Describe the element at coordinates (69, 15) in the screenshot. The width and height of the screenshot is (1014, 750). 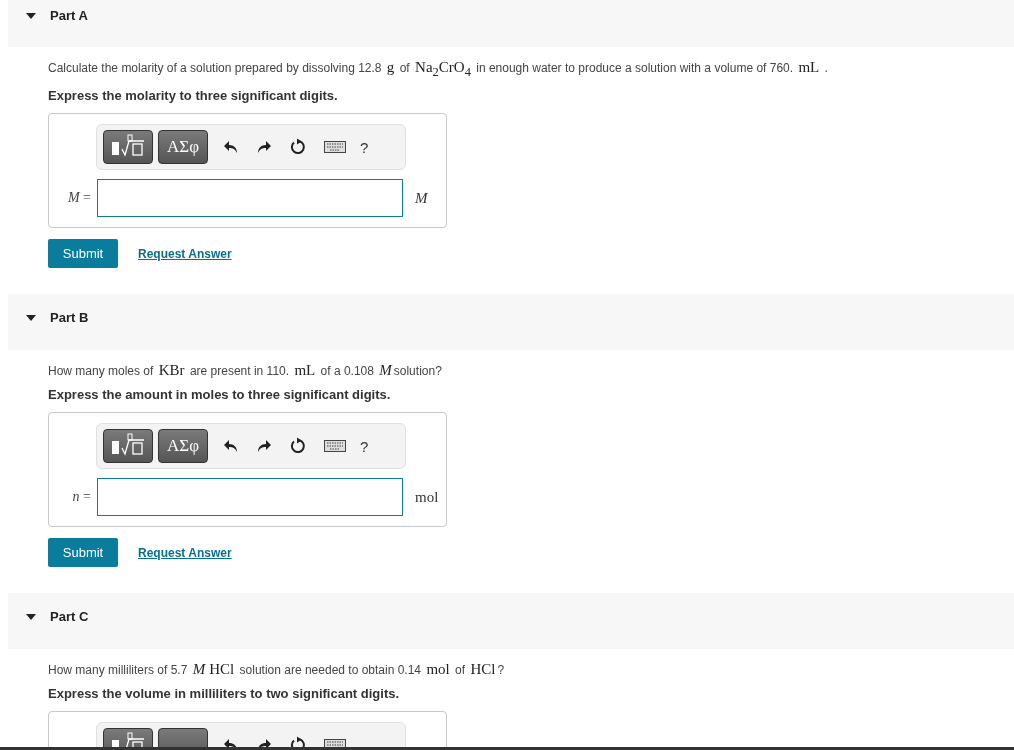
I see `part-title: Part A` at that location.